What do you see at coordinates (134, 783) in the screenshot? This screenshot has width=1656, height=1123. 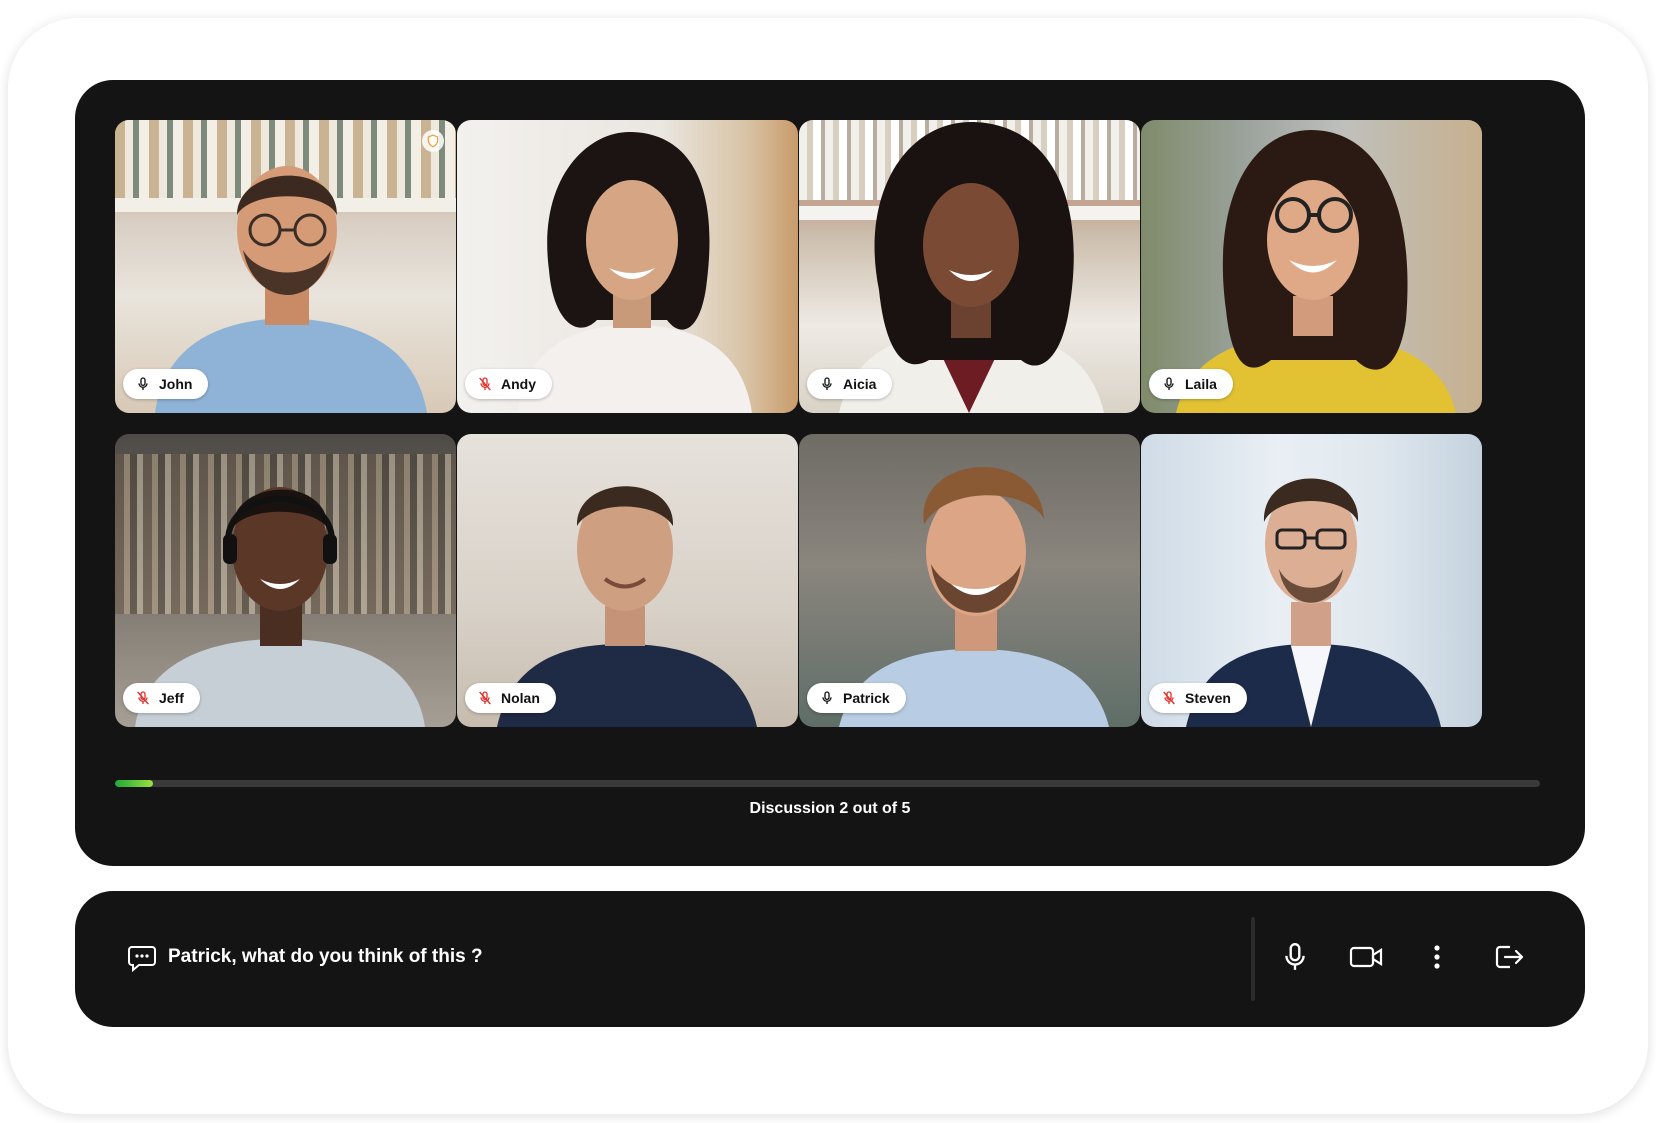 I see `progress-fill` at bounding box center [134, 783].